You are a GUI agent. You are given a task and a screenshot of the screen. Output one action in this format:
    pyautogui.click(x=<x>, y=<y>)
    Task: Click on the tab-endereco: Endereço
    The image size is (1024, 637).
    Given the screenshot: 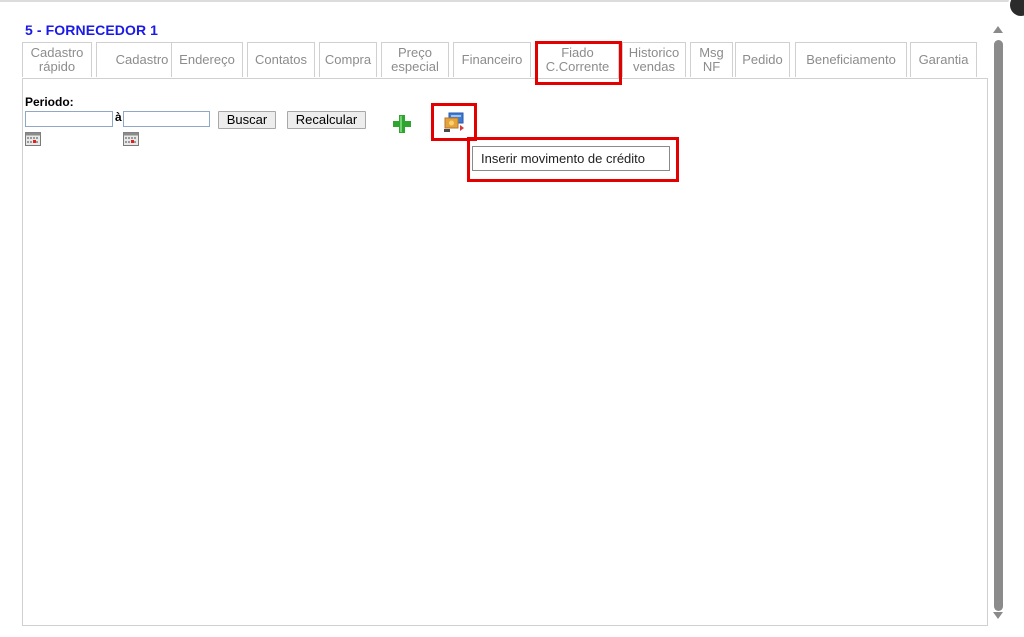 What is the action you would take?
    pyautogui.click(x=207, y=59)
    